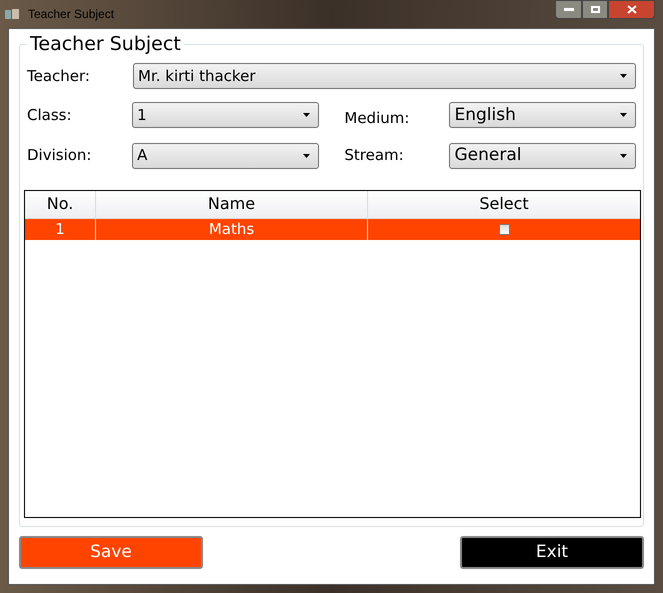 This screenshot has width=663, height=593. I want to click on minimize-icon, so click(569, 9).